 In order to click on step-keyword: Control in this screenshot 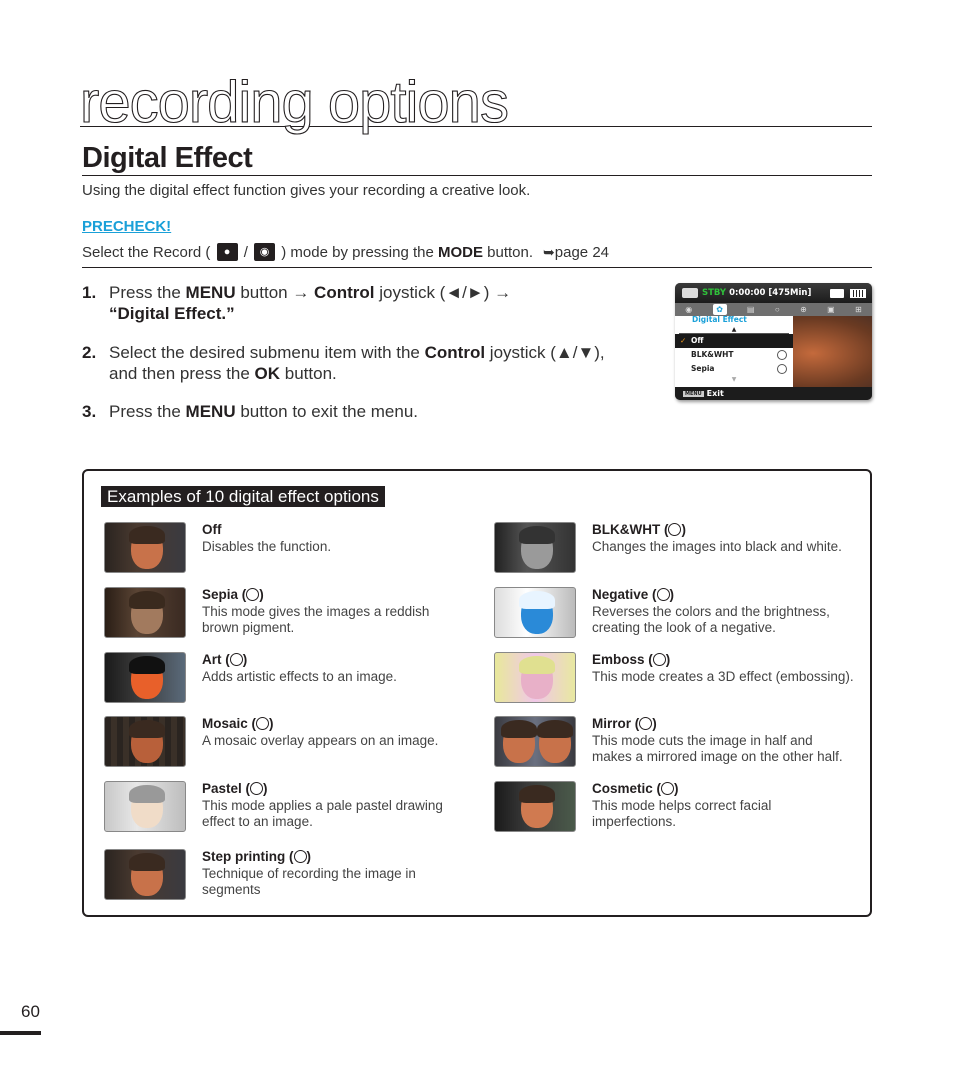, I will do `click(455, 352)`.